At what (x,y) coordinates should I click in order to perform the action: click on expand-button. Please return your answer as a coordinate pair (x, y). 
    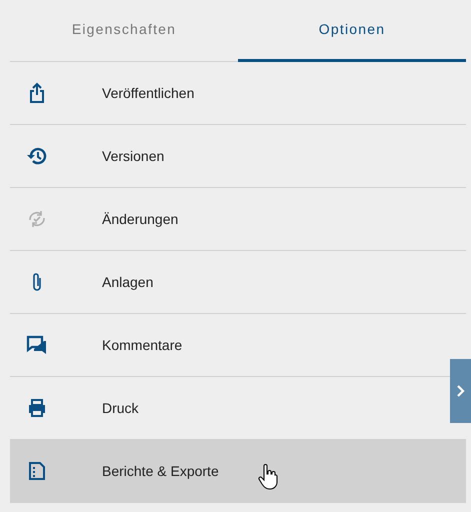
    Looking at the image, I should click on (460, 391).